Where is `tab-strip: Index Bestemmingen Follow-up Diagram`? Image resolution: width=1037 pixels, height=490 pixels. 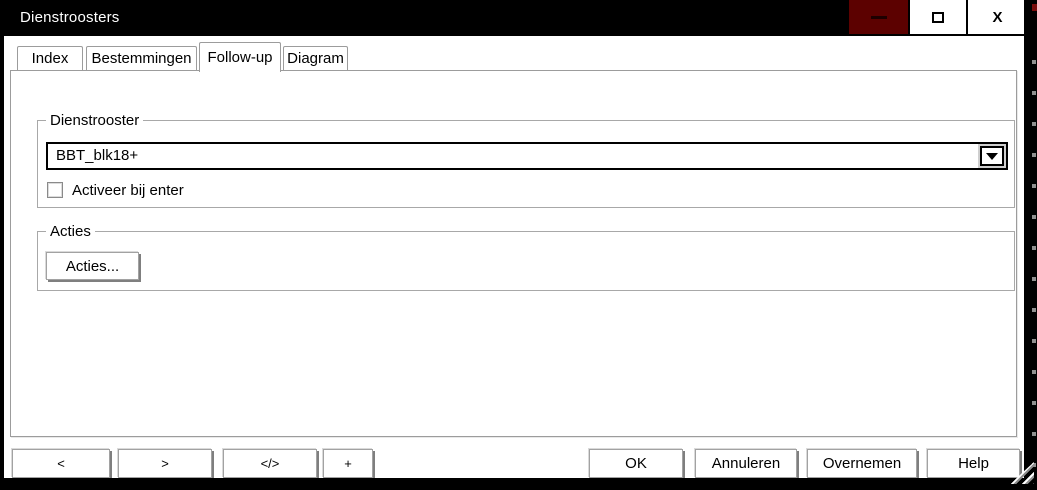 tab-strip: Index Bestemmingen Follow-up Diagram is located at coordinates (182, 57).